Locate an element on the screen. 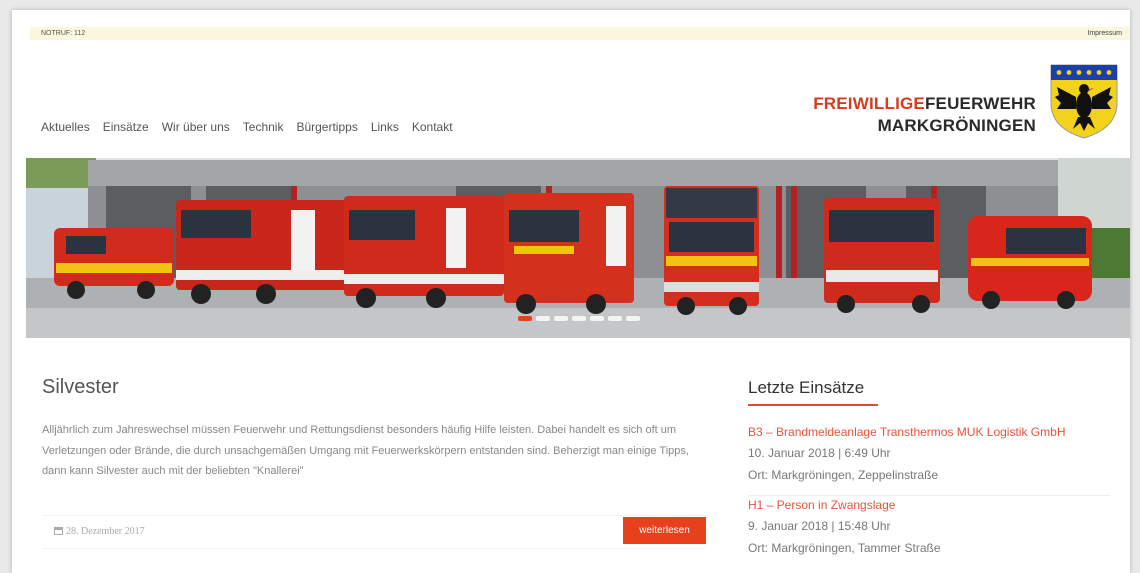 The height and width of the screenshot is (573, 1140). incident-location: Ort: Markgröningen, Tammer Straße is located at coordinates (844, 548).